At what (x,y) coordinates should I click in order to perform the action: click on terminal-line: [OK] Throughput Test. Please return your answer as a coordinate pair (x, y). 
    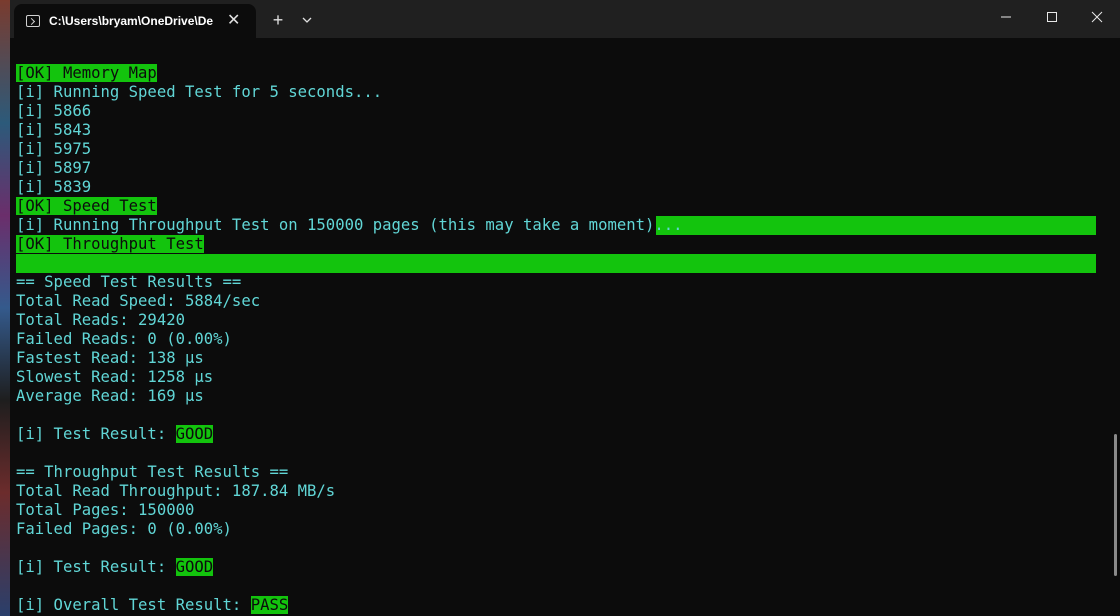
    Looking at the image, I should click on (110, 244).